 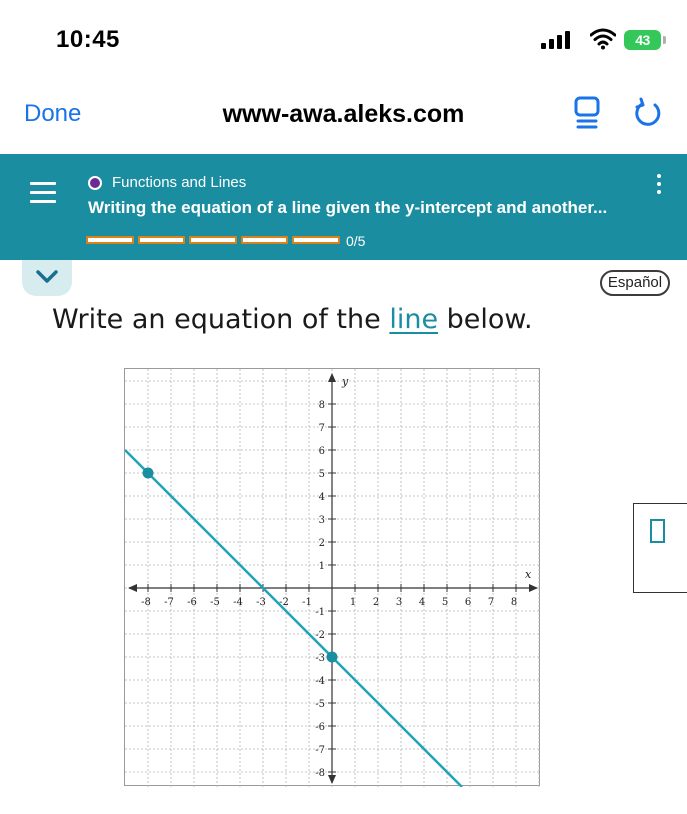 I want to click on x-axis-label: x, so click(x=528, y=574).